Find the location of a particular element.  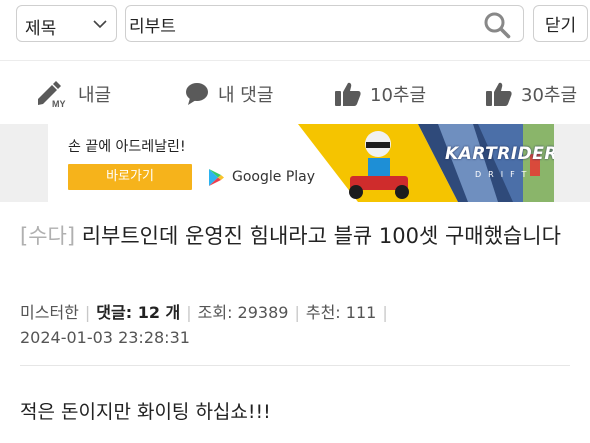

post-author: 미스터한 is located at coordinates (49, 312).